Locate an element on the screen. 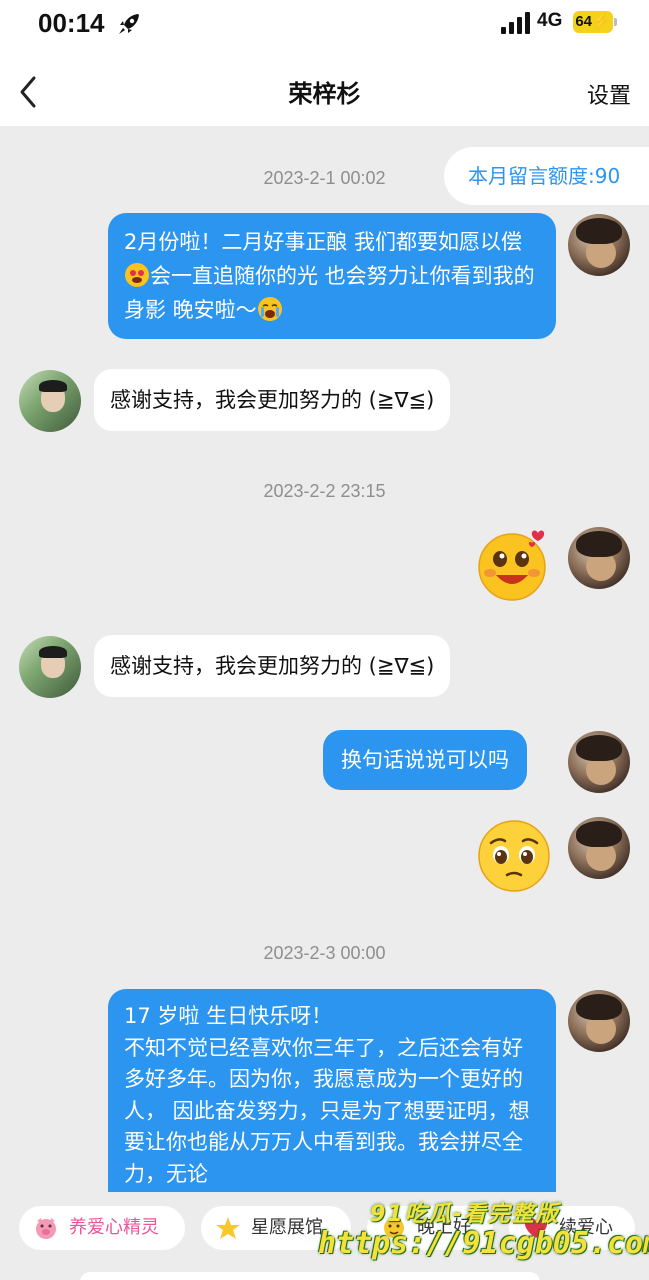  battery-tip is located at coordinates (615, 22).